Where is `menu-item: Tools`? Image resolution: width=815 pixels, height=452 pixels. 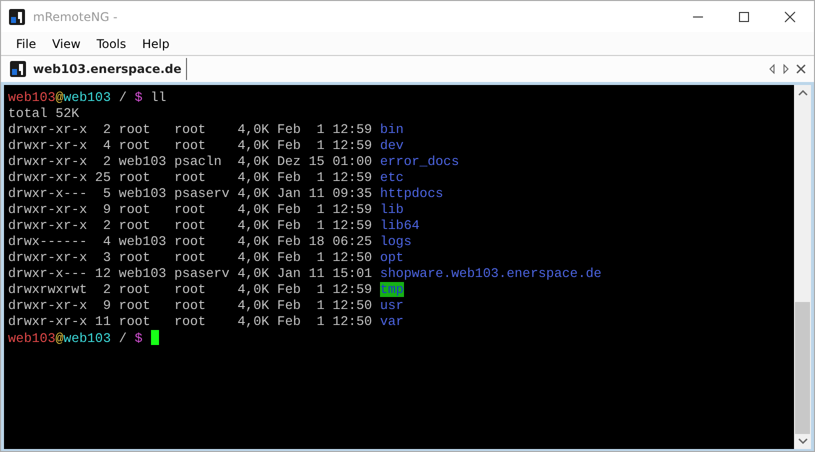
menu-item: Tools is located at coordinates (112, 43).